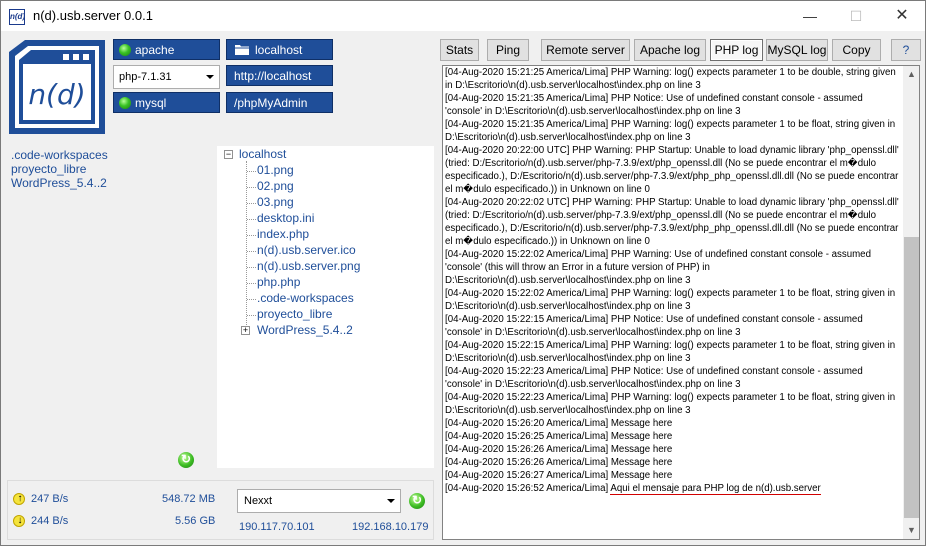  I want to click on download-total: 5.56 GB, so click(195, 521).